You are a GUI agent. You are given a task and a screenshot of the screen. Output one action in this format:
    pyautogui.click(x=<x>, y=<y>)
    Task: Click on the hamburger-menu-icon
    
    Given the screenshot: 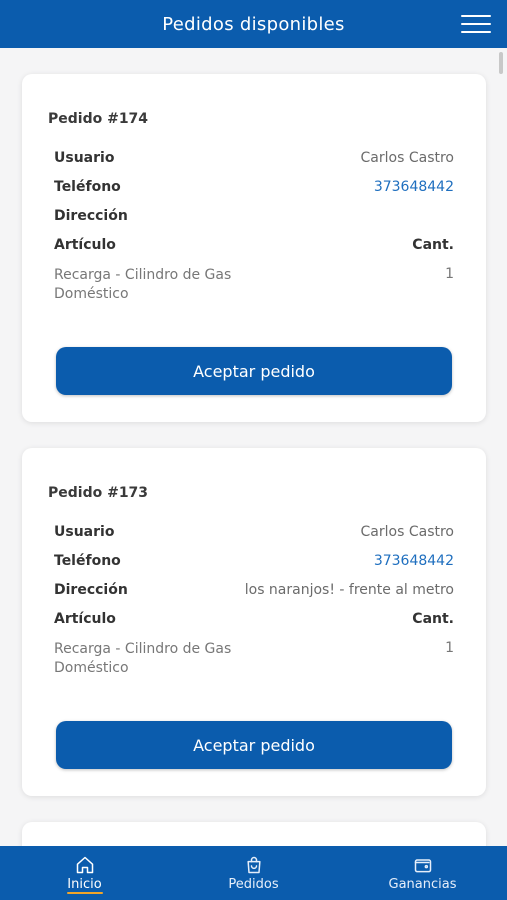 What is the action you would take?
    pyautogui.click(x=476, y=24)
    